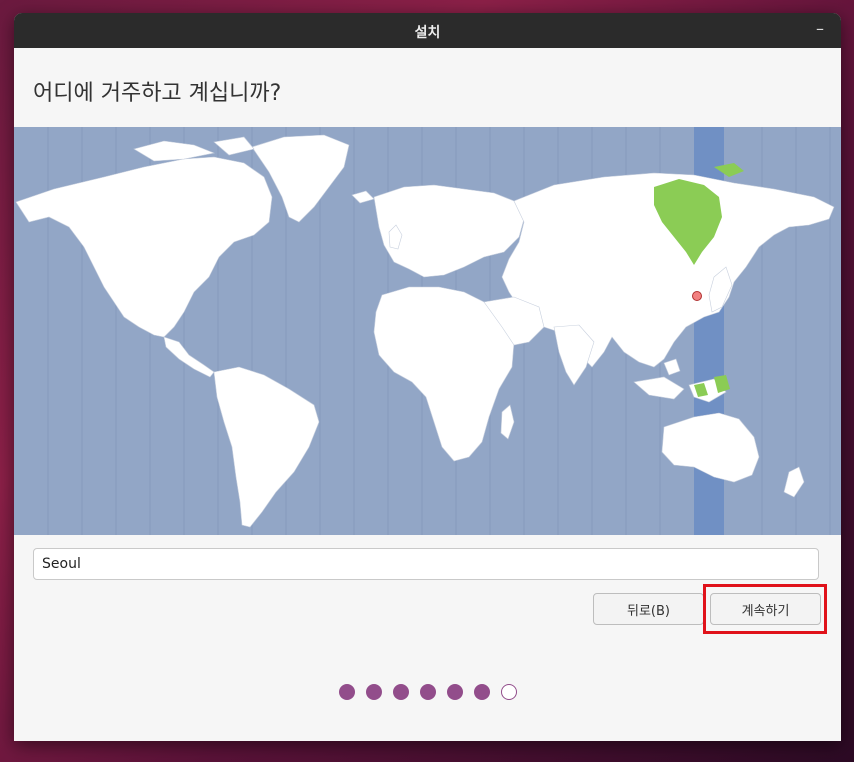  Describe the element at coordinates (765, 609) in the screenshot. I see `continue-button: 계속하기` at that location.